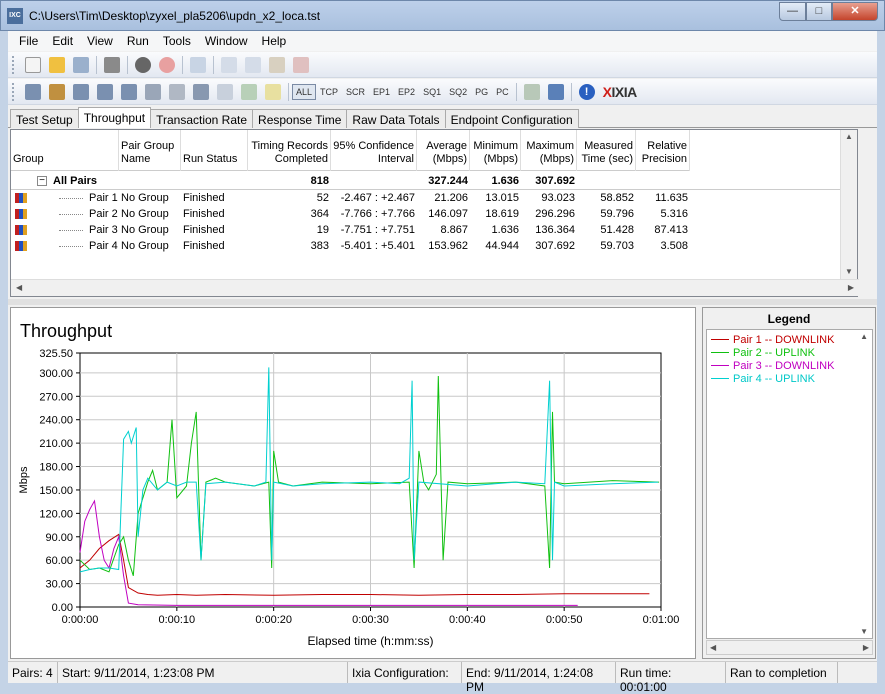  What do you see at coordinates (81, 91) in the screenshot?
I see `edit-pair-icon` at bounding box center [81, 91].